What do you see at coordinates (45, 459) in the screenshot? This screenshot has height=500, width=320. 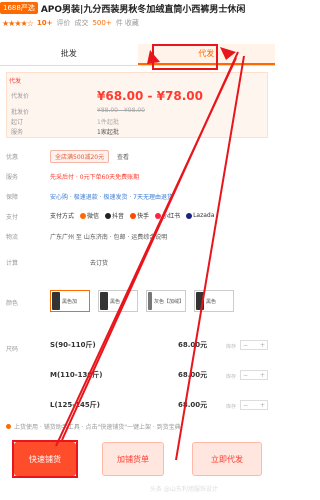 I see `annotation-box-quick-distribute` at bounding box center [45, 459].